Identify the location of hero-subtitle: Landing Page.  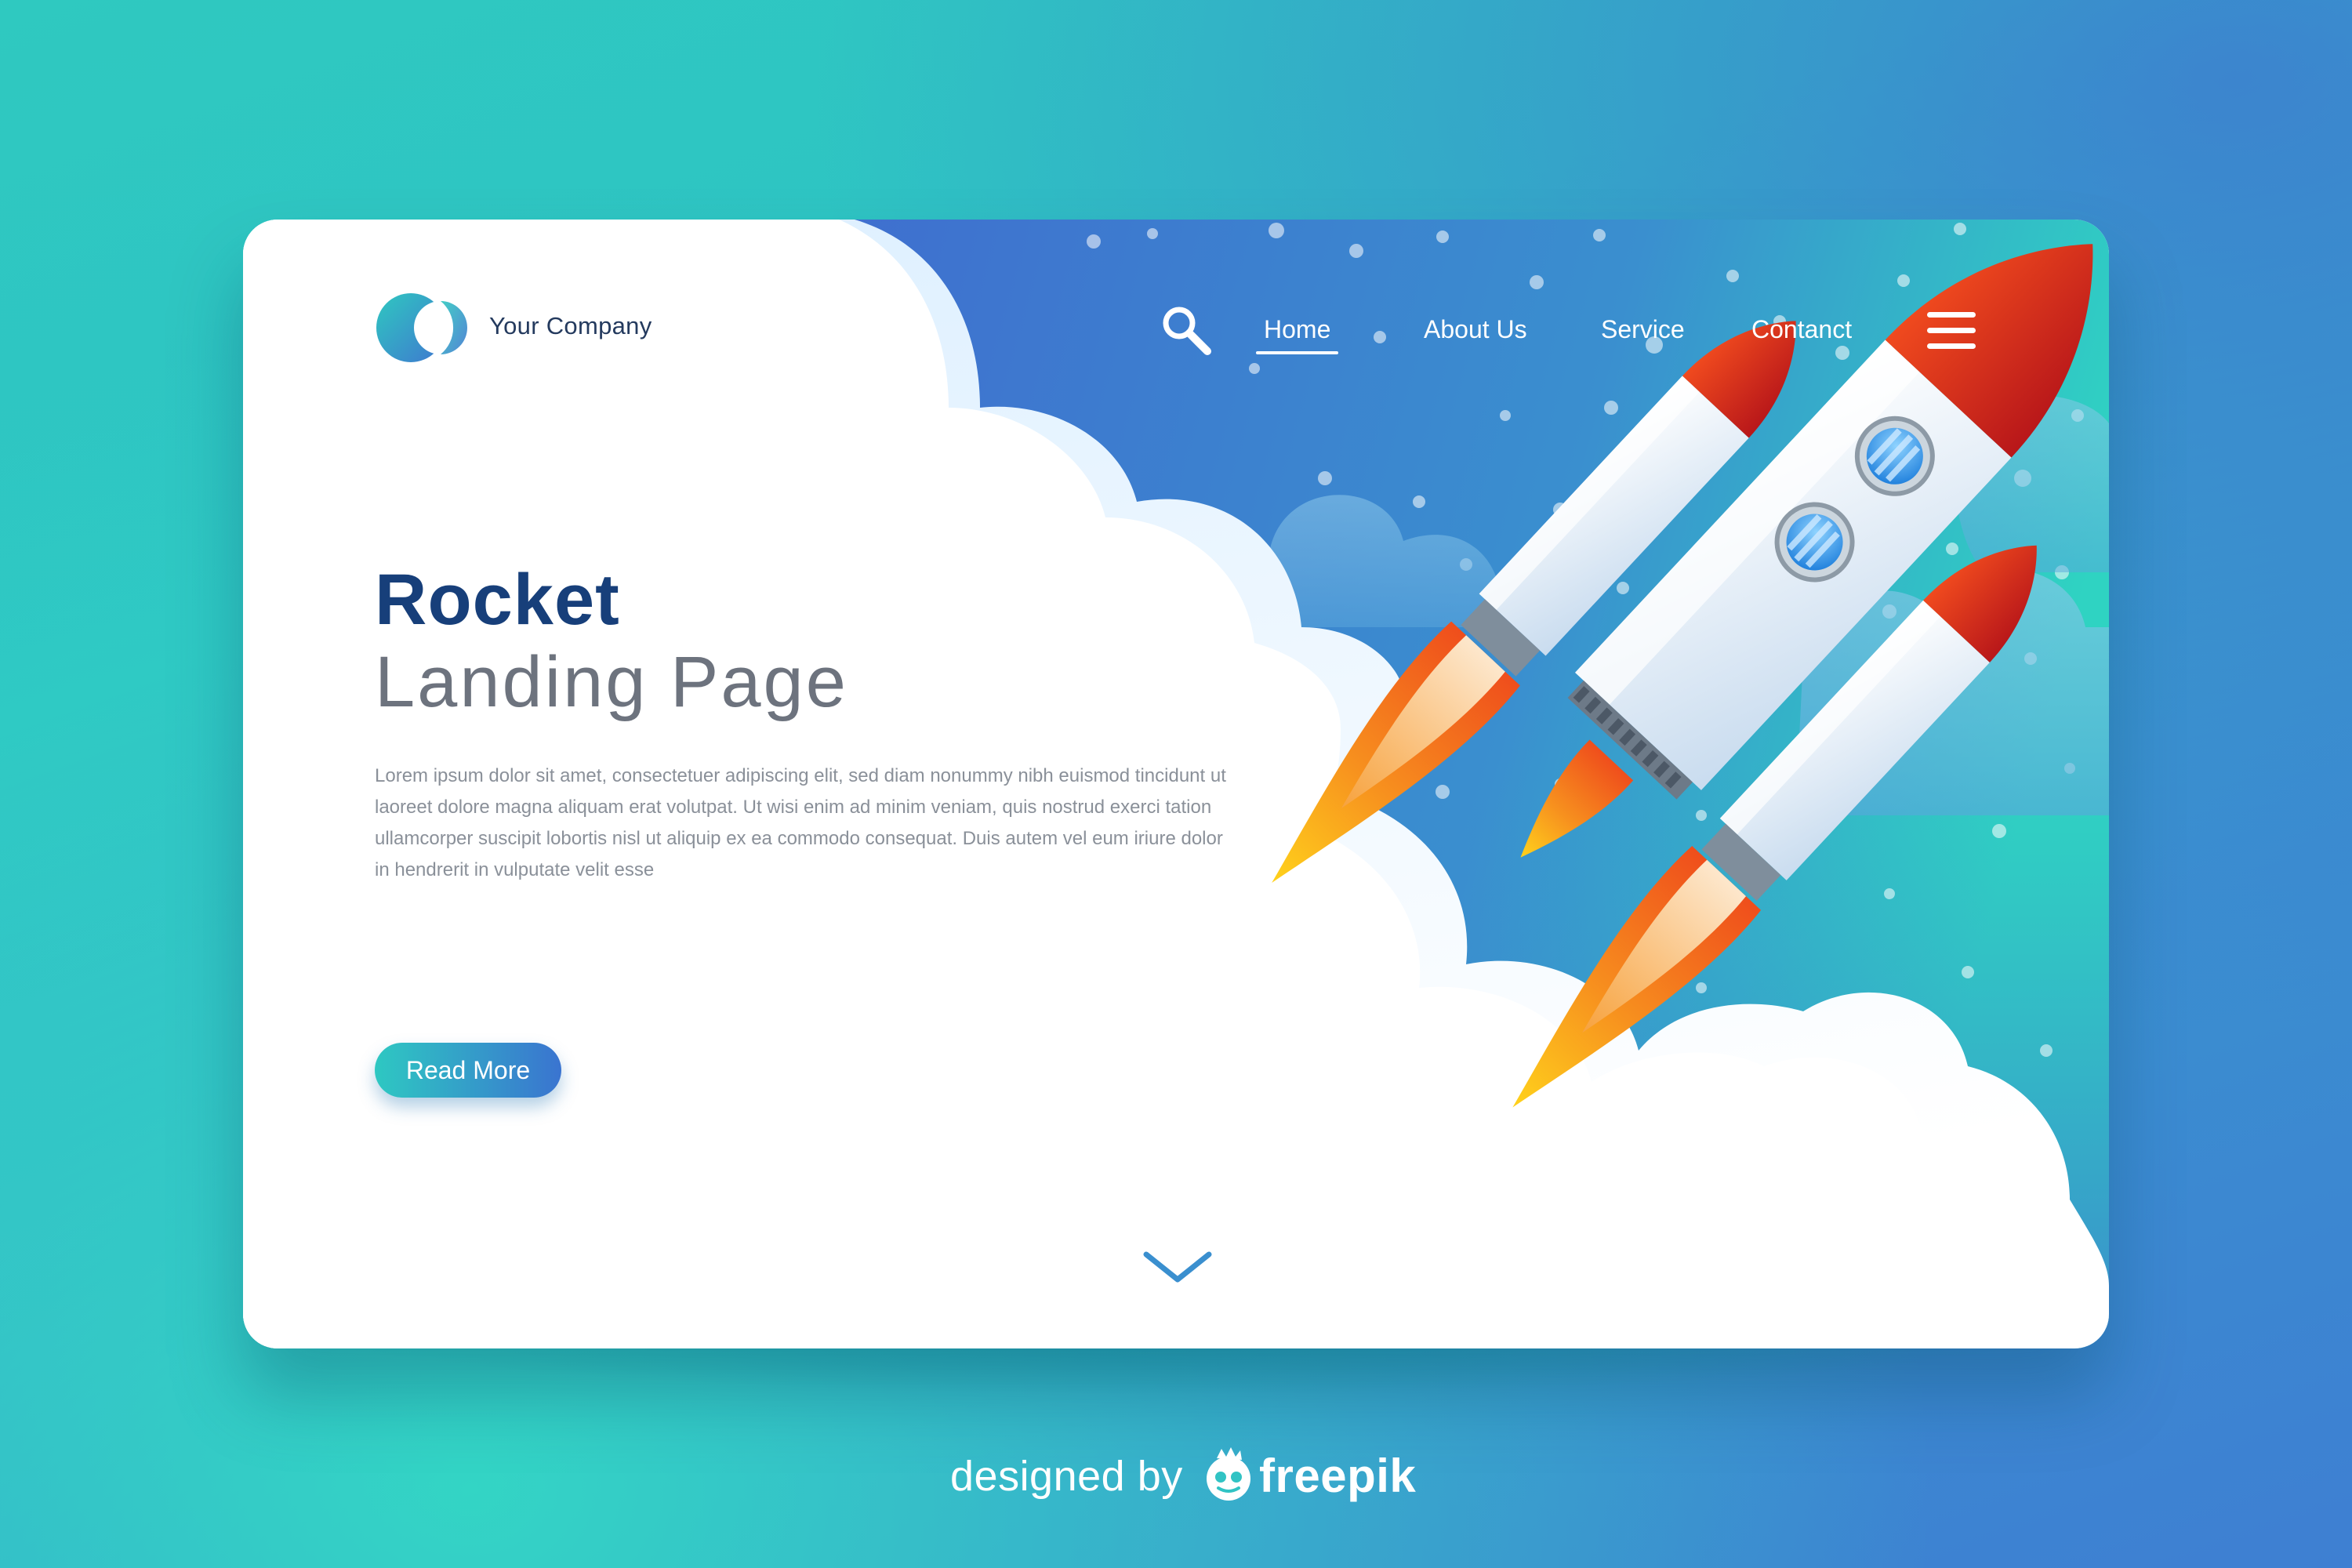
(611, 682).